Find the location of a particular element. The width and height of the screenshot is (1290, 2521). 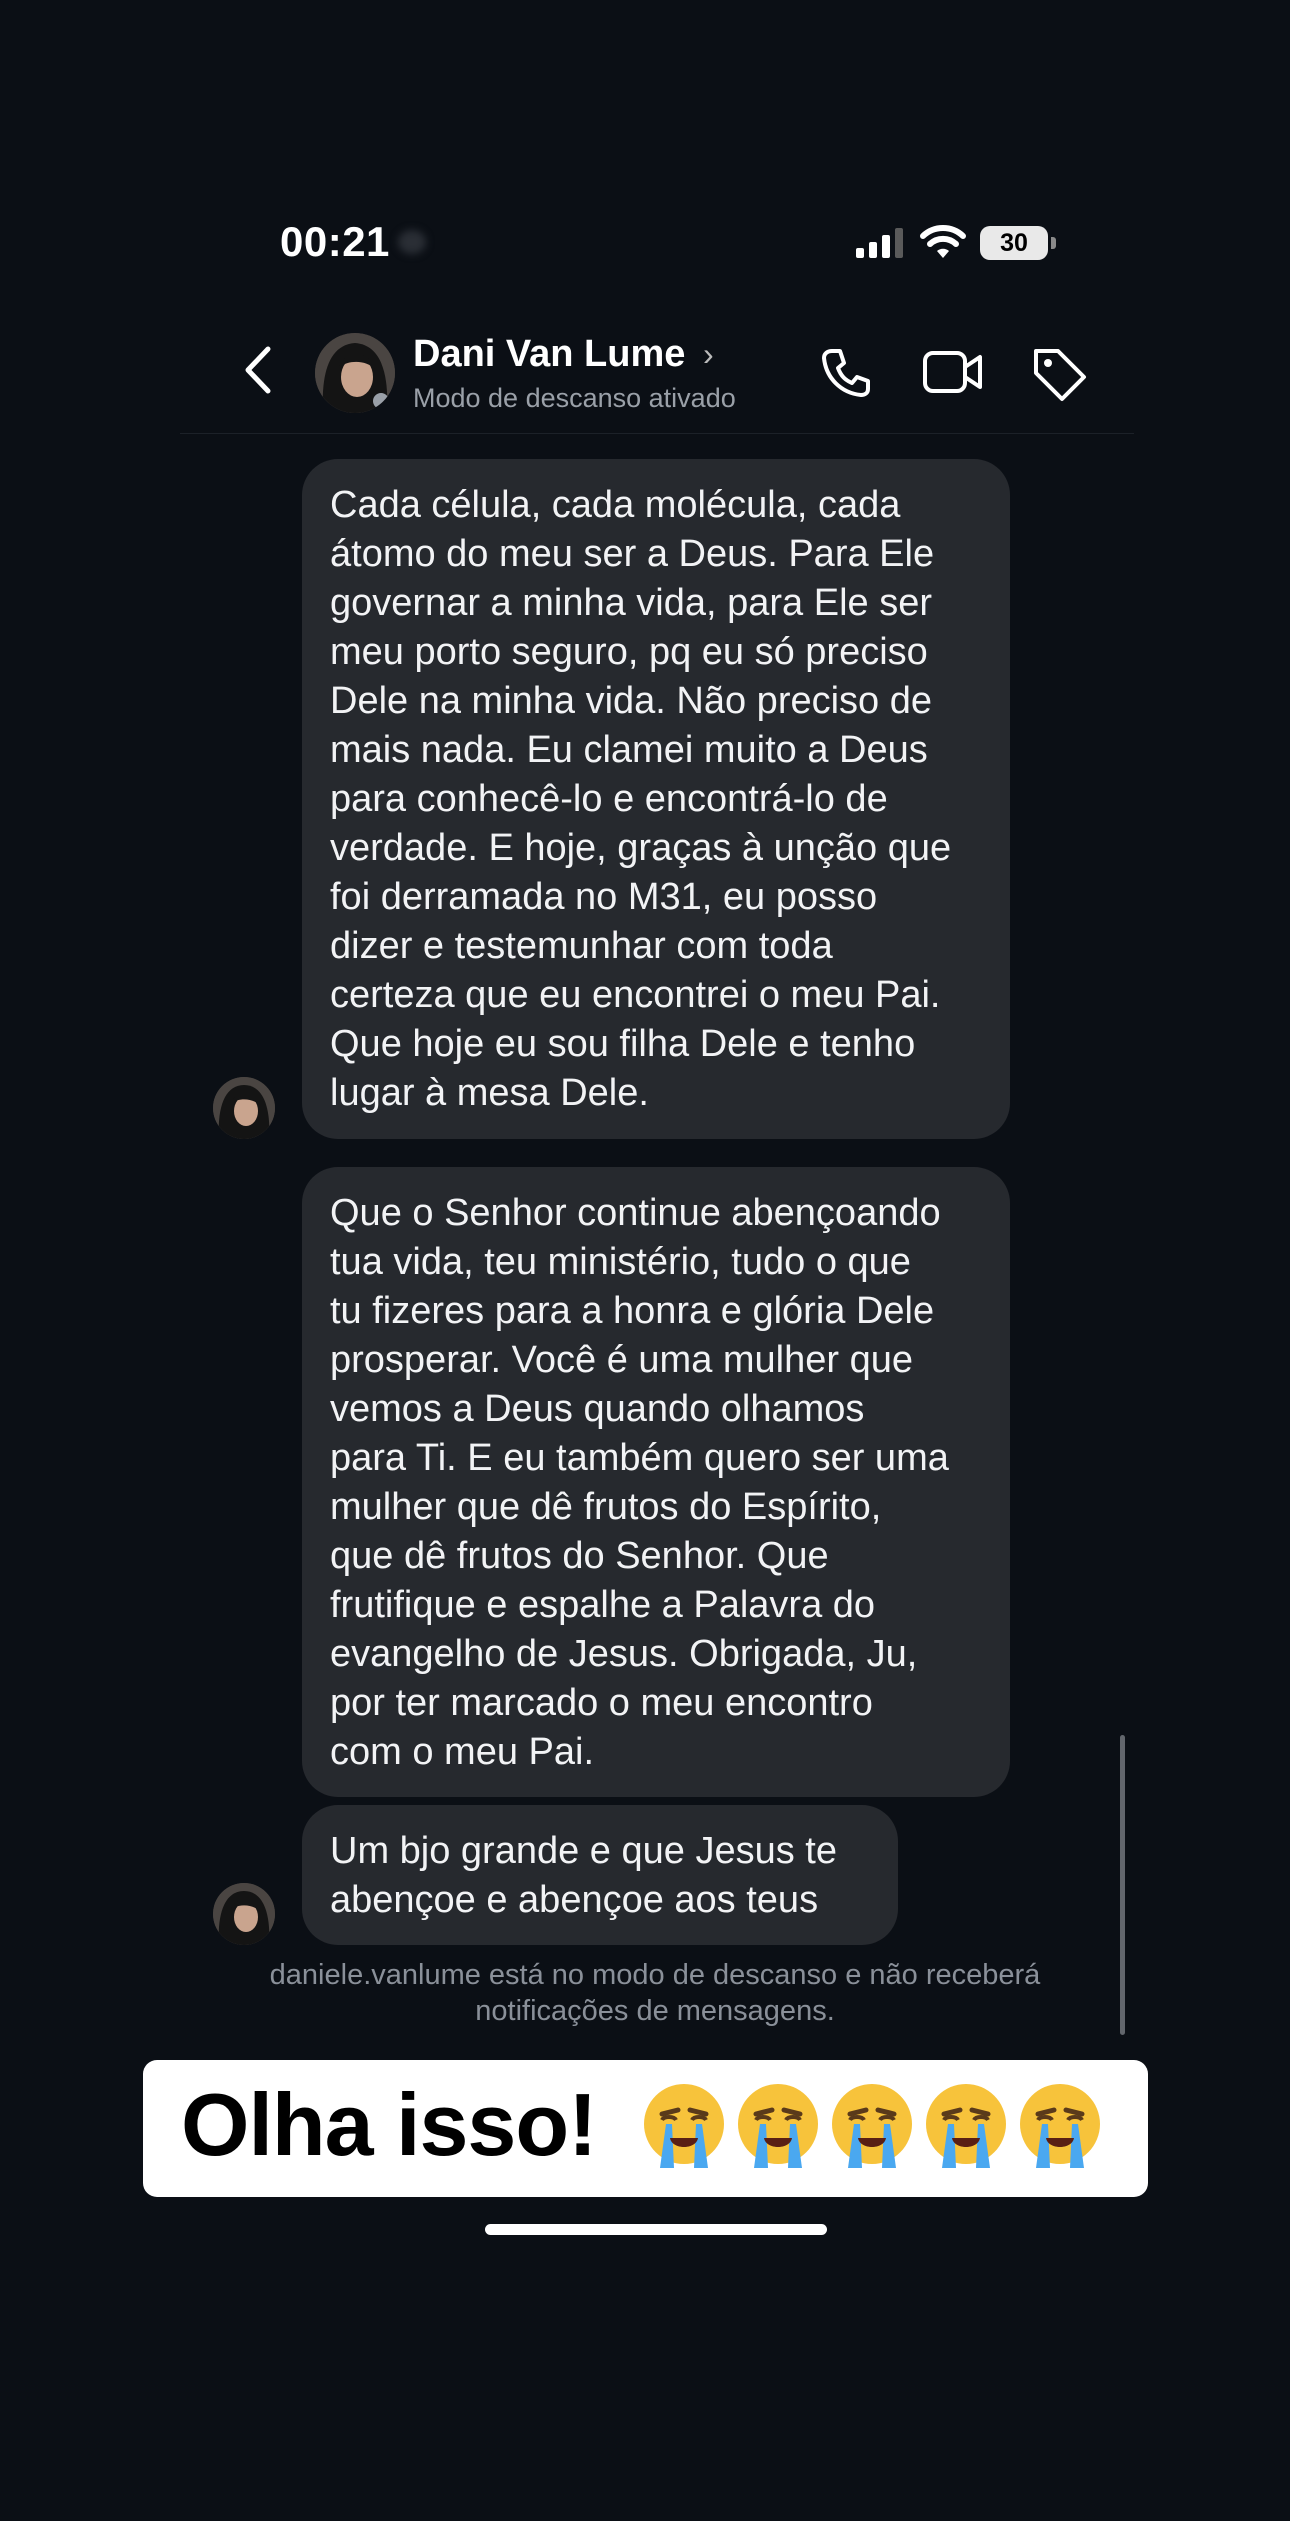

battery-icon: 30 is located at coordinates (1018, 243).